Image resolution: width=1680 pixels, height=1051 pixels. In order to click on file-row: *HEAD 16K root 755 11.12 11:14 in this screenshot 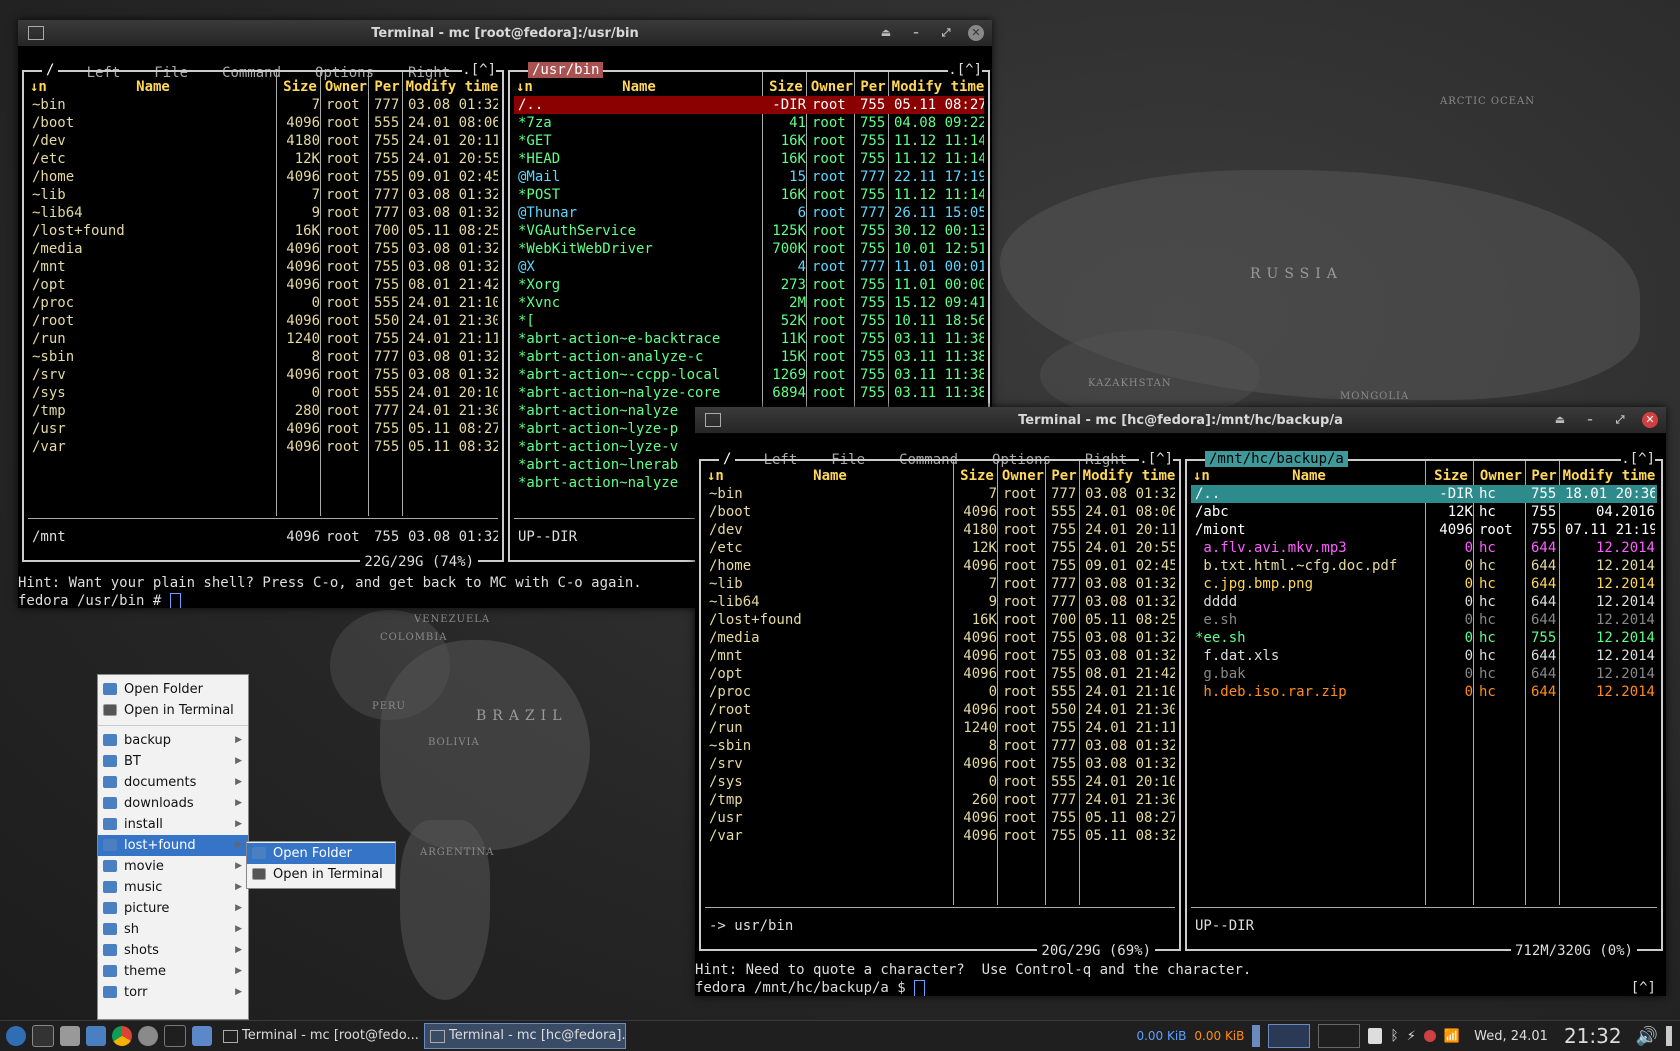, I will do `click(749, 159)`.